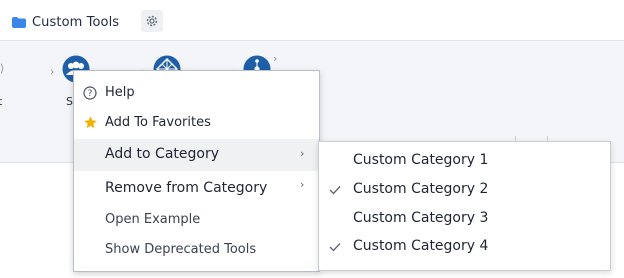  What do you see at coordinates (153, 219) in the screenshot?
I see `menu-item-label: Open Example` at bounding box center [153, 219].